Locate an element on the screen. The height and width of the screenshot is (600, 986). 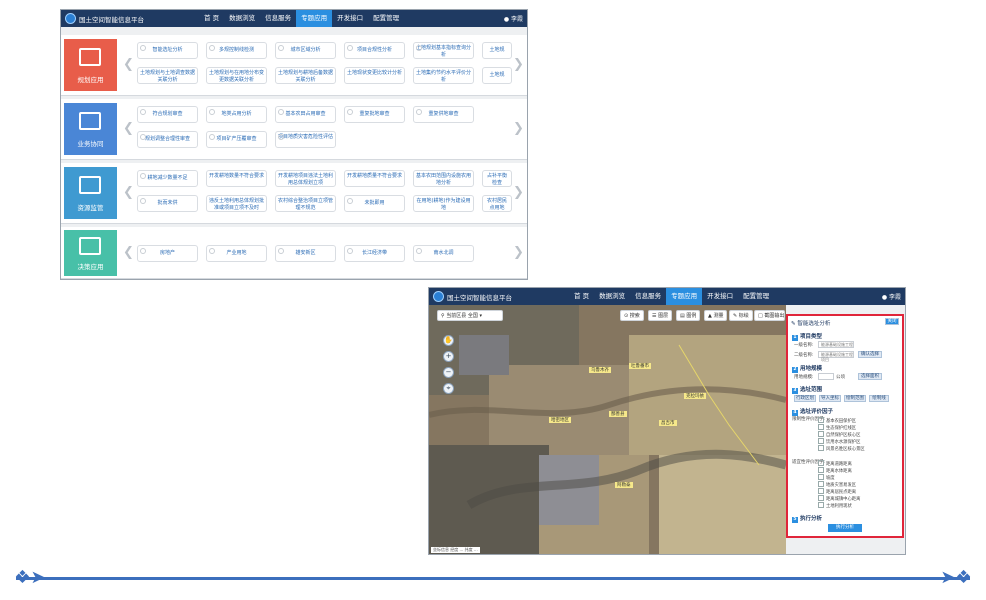
run-analysis-button: 执行分析 is located at coordinates (845, 528).